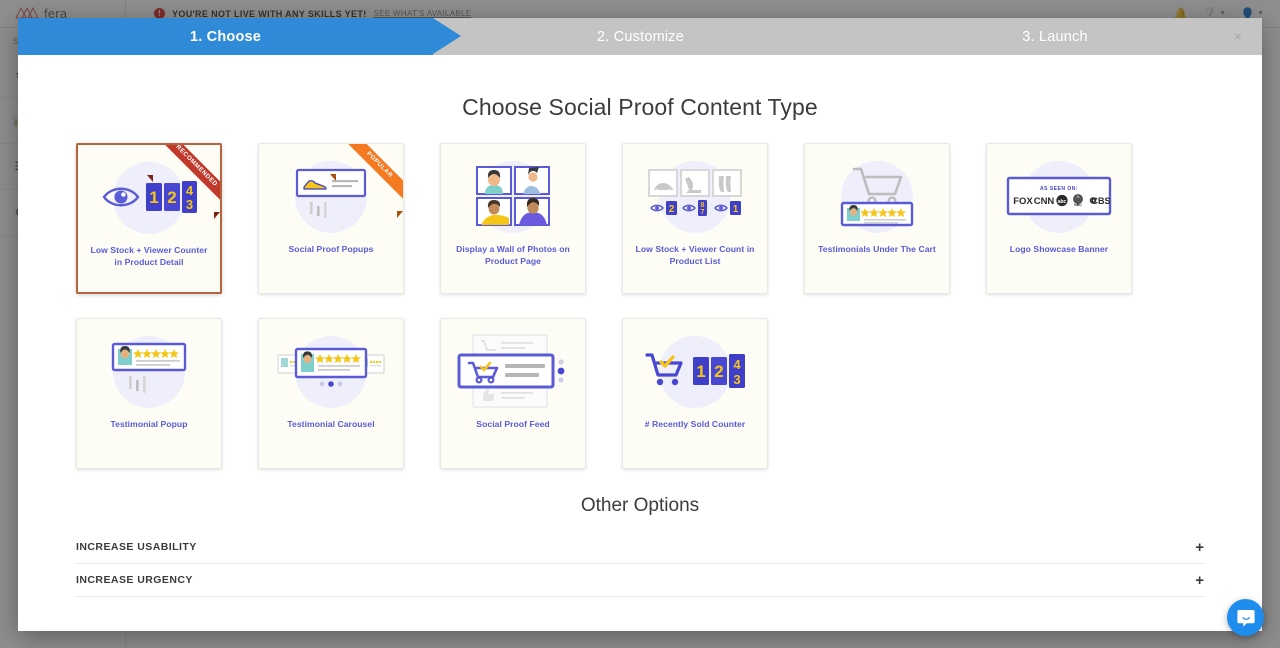 The height and width of the screenshot is (648, 1280). I want to click on card-testimonial-carousel: Testimonial Carousel, so click(331, 393).